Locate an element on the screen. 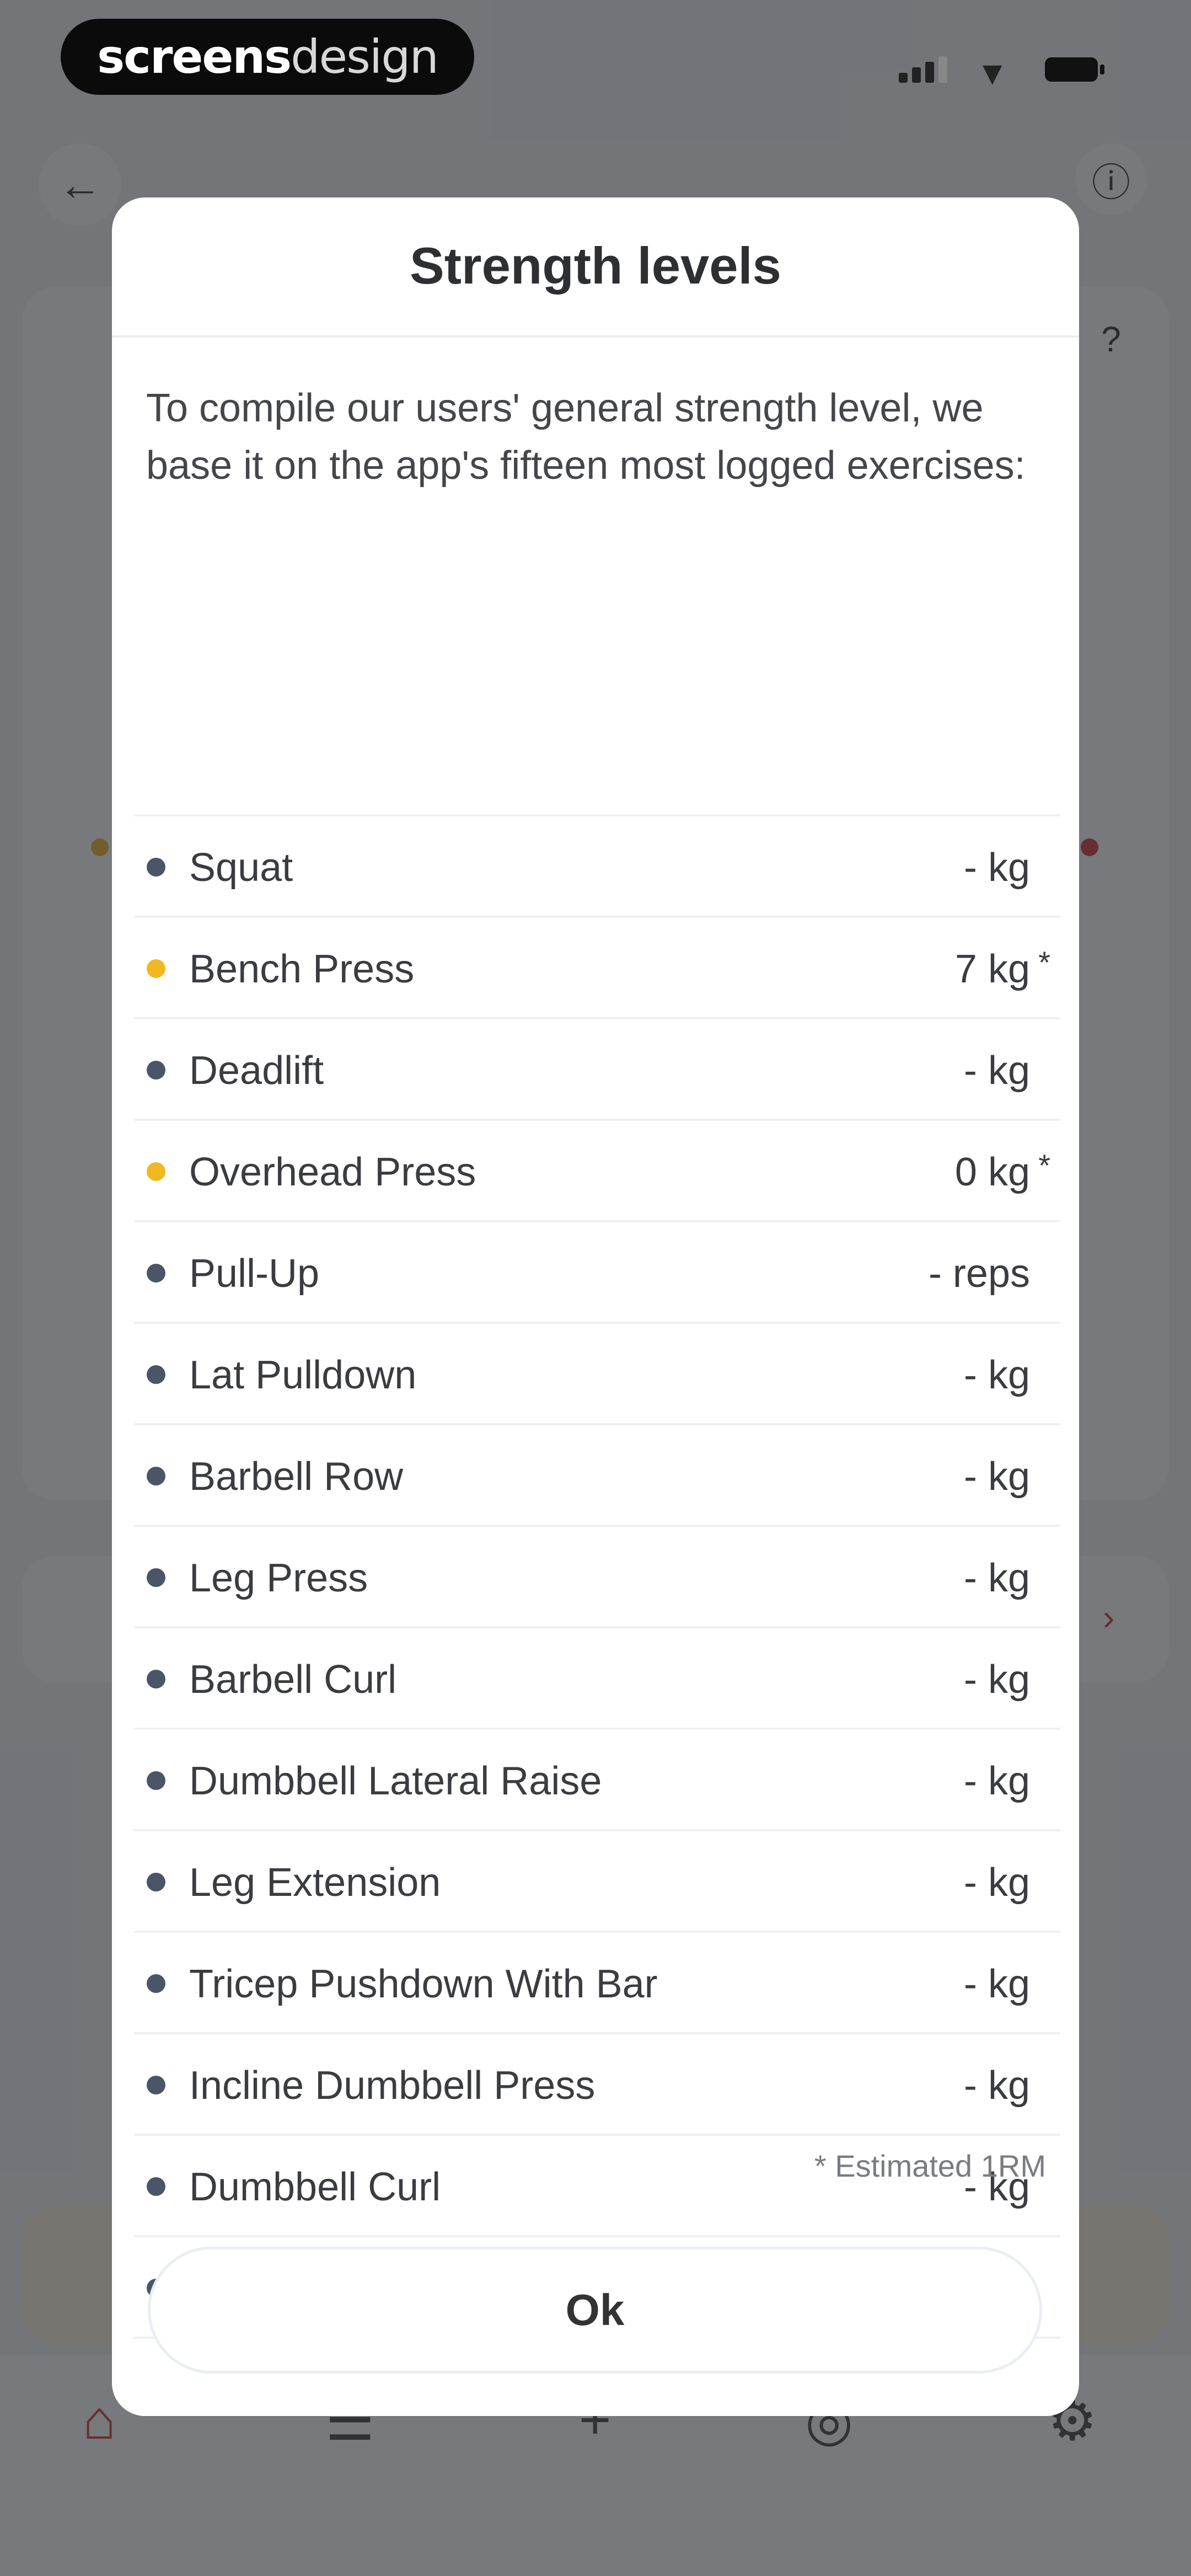 This screenshot has height=2576, width=1191. exercise-row: Overhead Press 0 kg * is located at coordinates (597, 1169).